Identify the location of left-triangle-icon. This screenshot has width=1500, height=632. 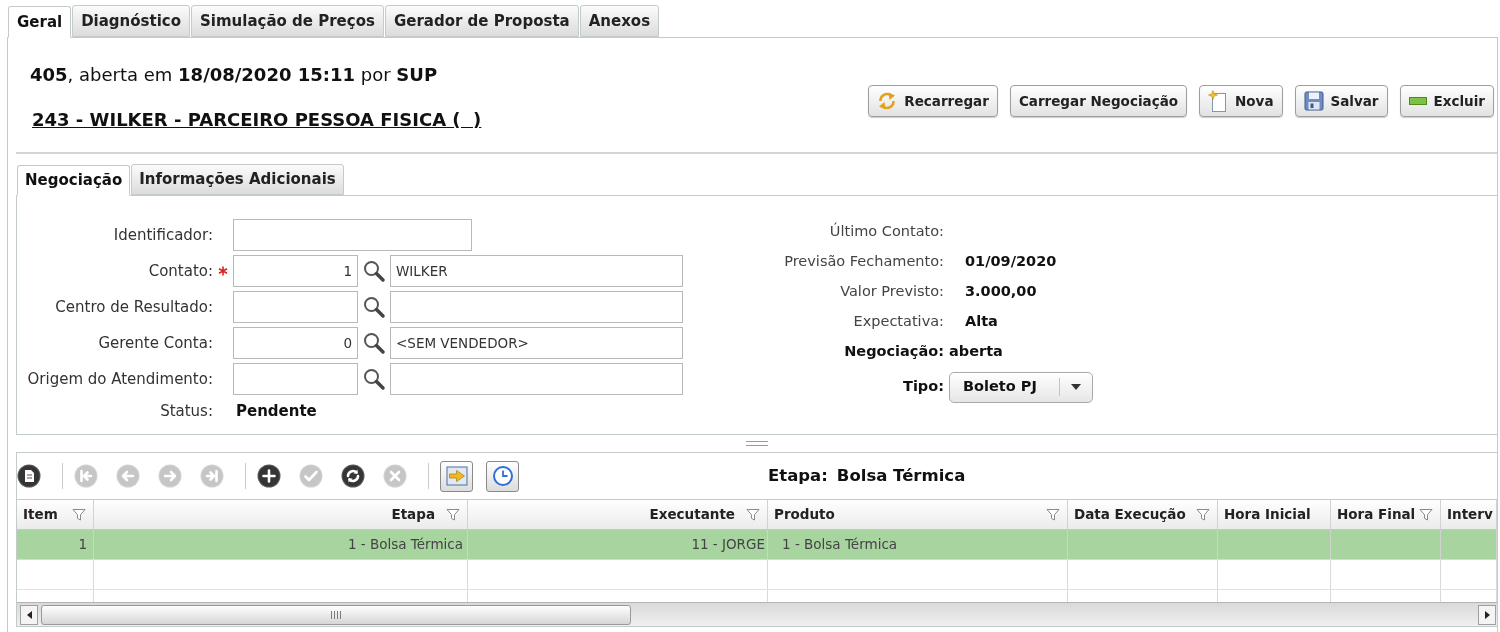
(29, 614).